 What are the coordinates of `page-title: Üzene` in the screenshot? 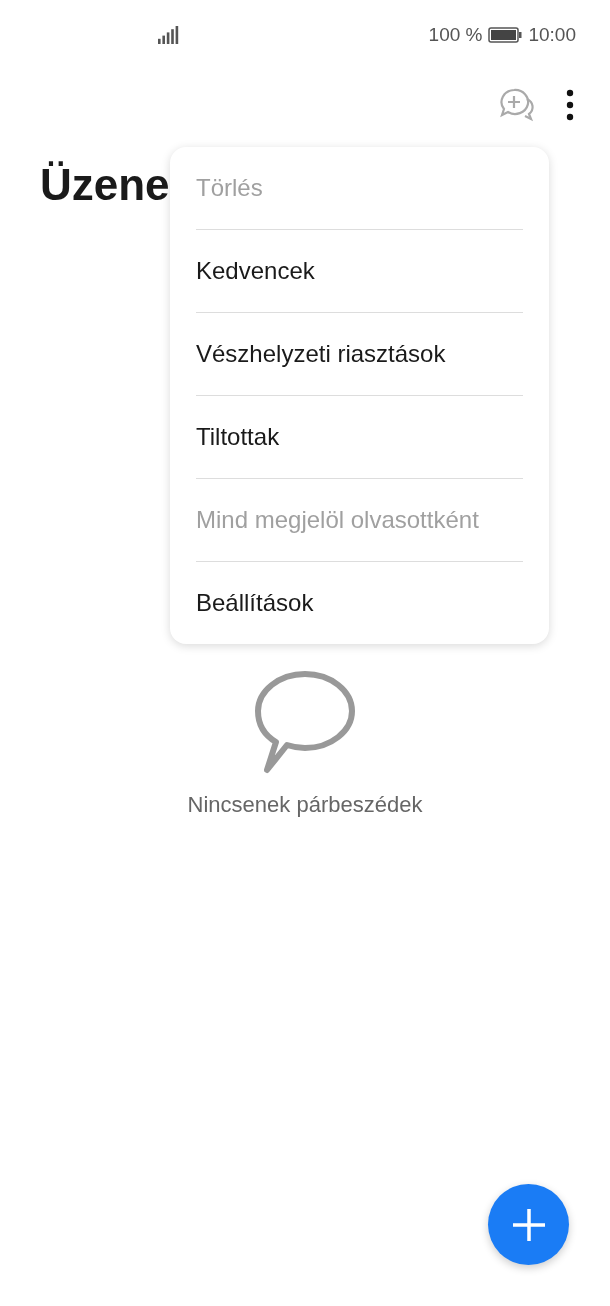 It's located at (105, 185).